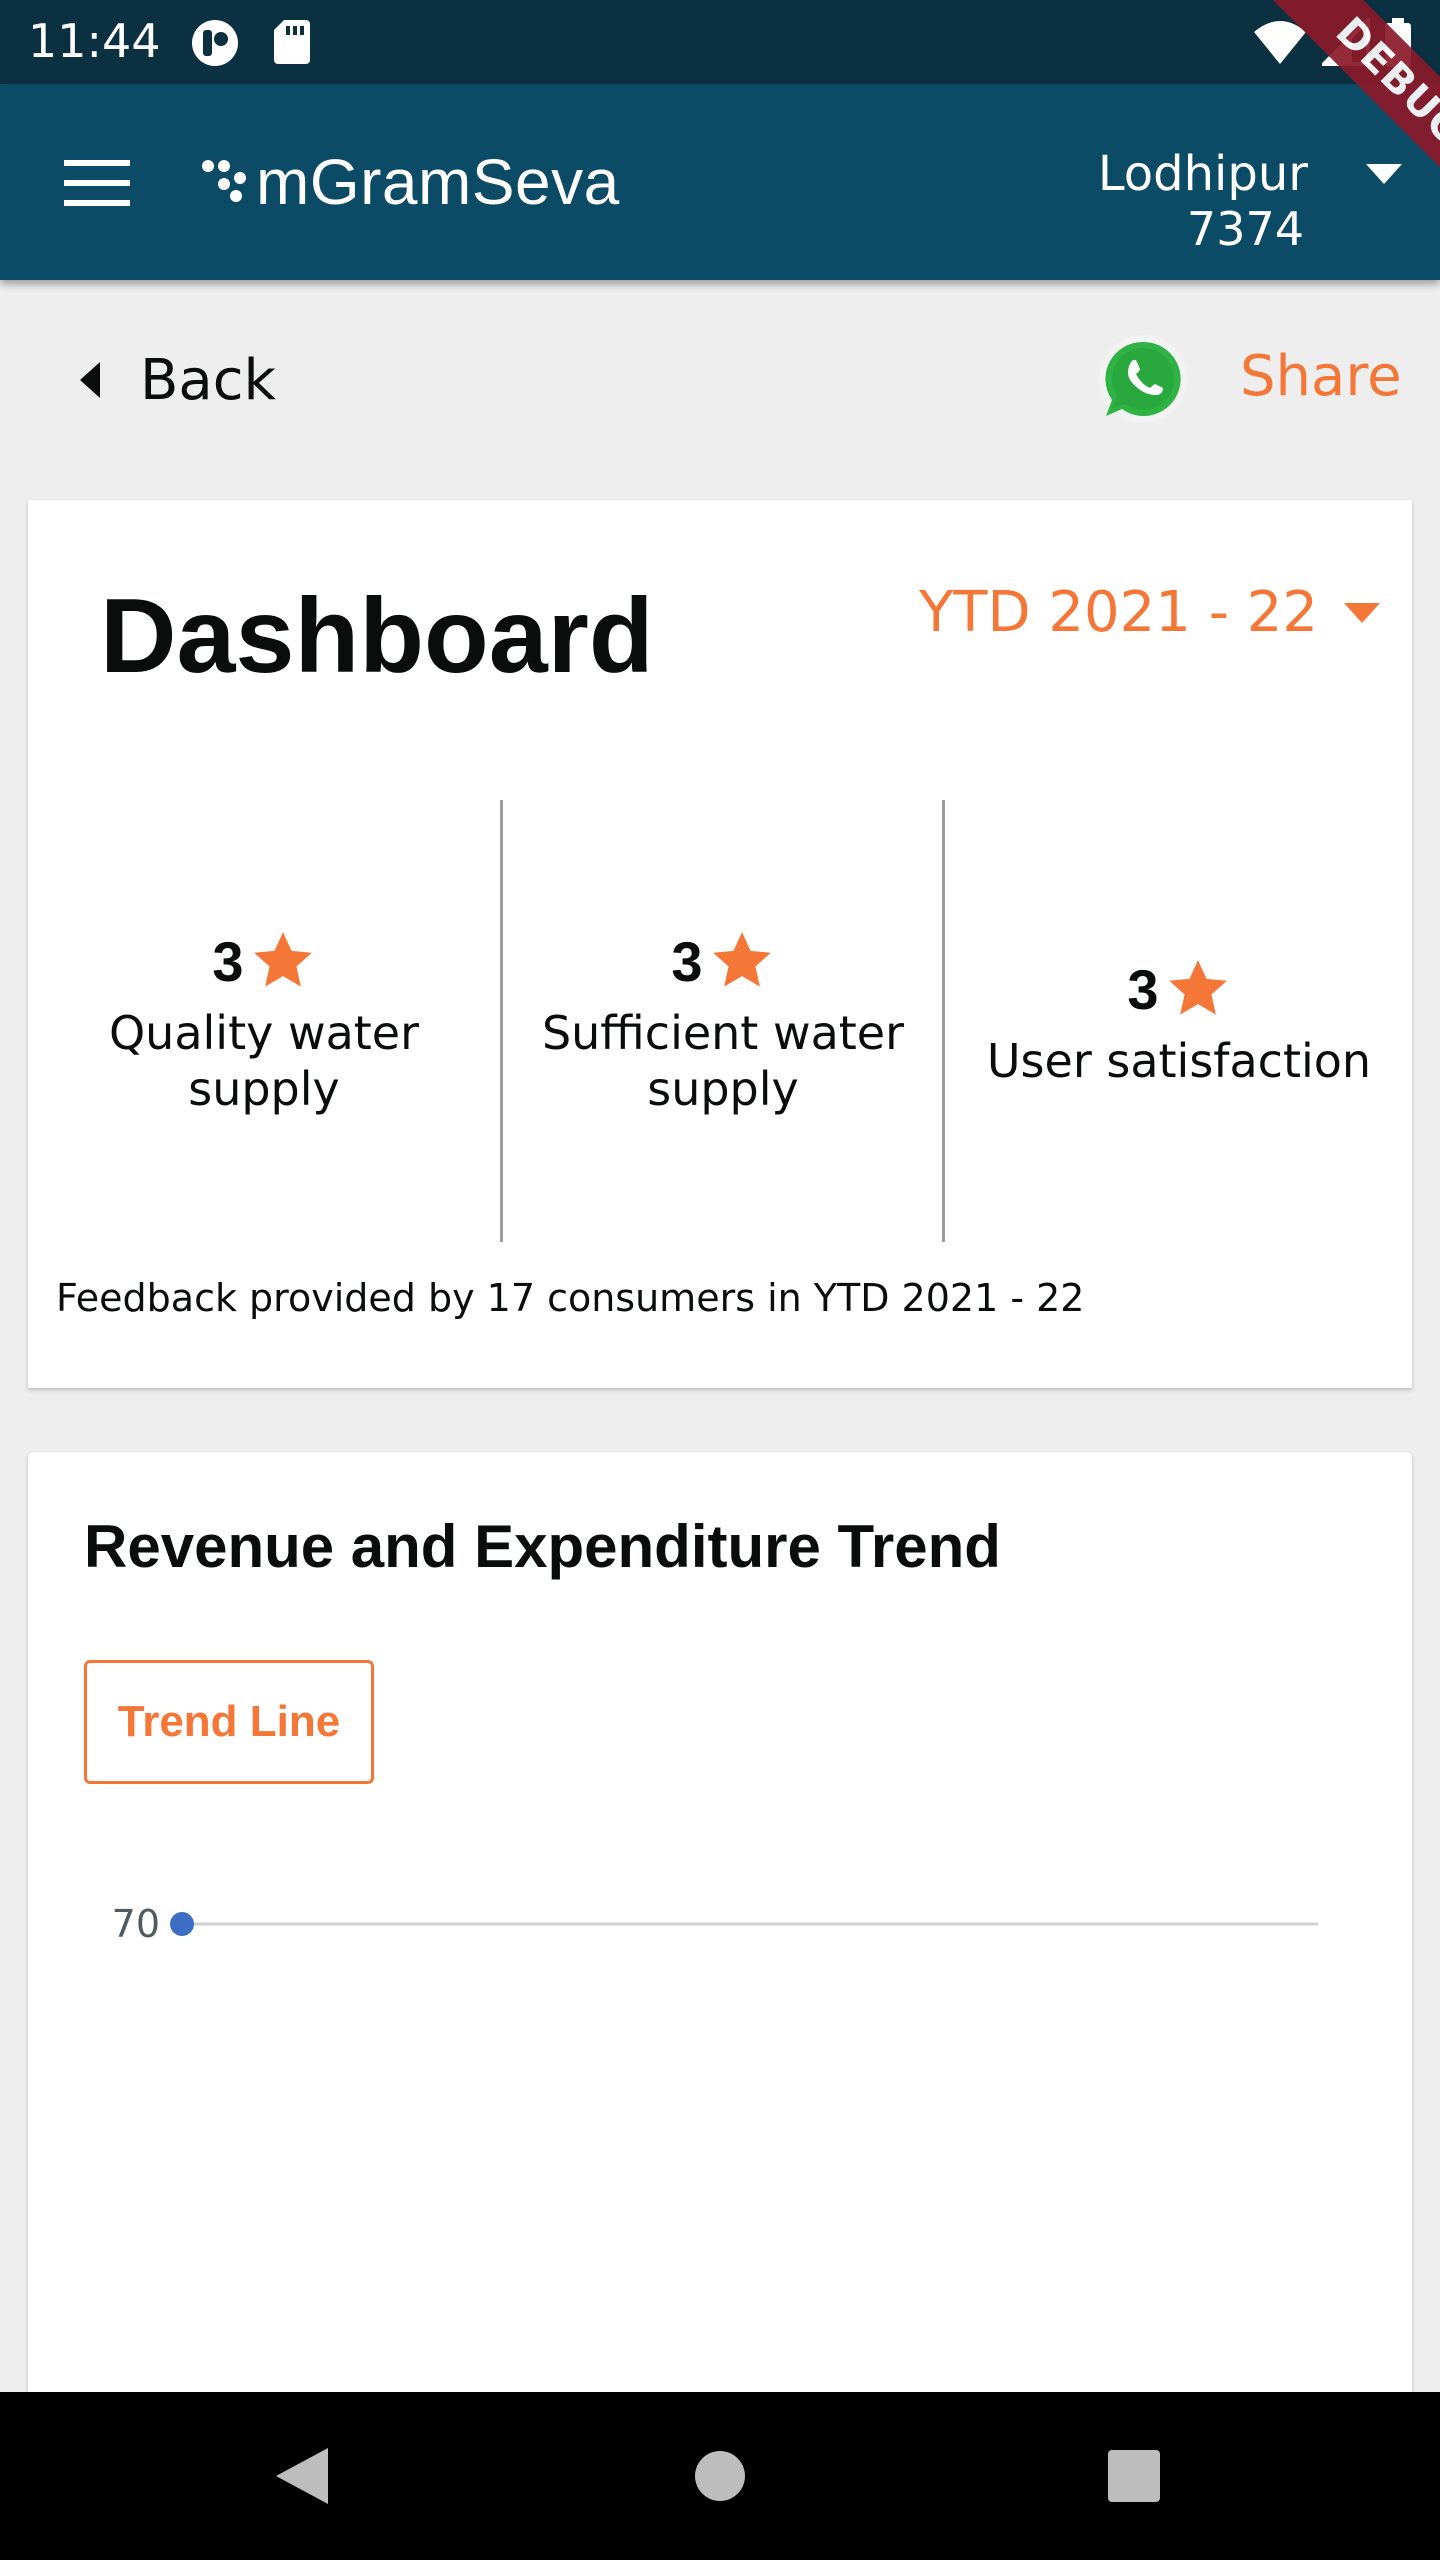 The image size is (1440, 2560). I want to click on system-nav-bar, so click(720, 2476).